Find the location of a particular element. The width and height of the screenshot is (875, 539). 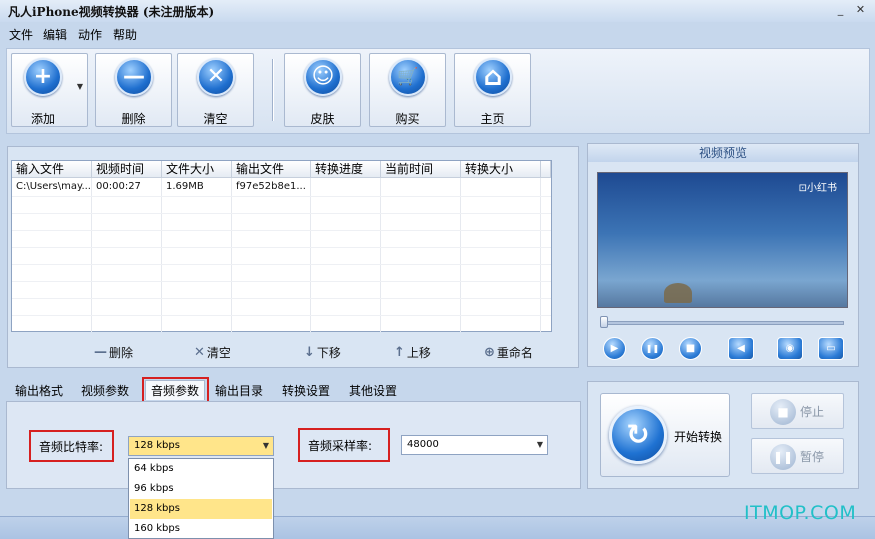

settings-tabs: 输出格式 视频参数 音频参数 输出目录 转换设置 其他设置 is located at coordinates (293, 390).